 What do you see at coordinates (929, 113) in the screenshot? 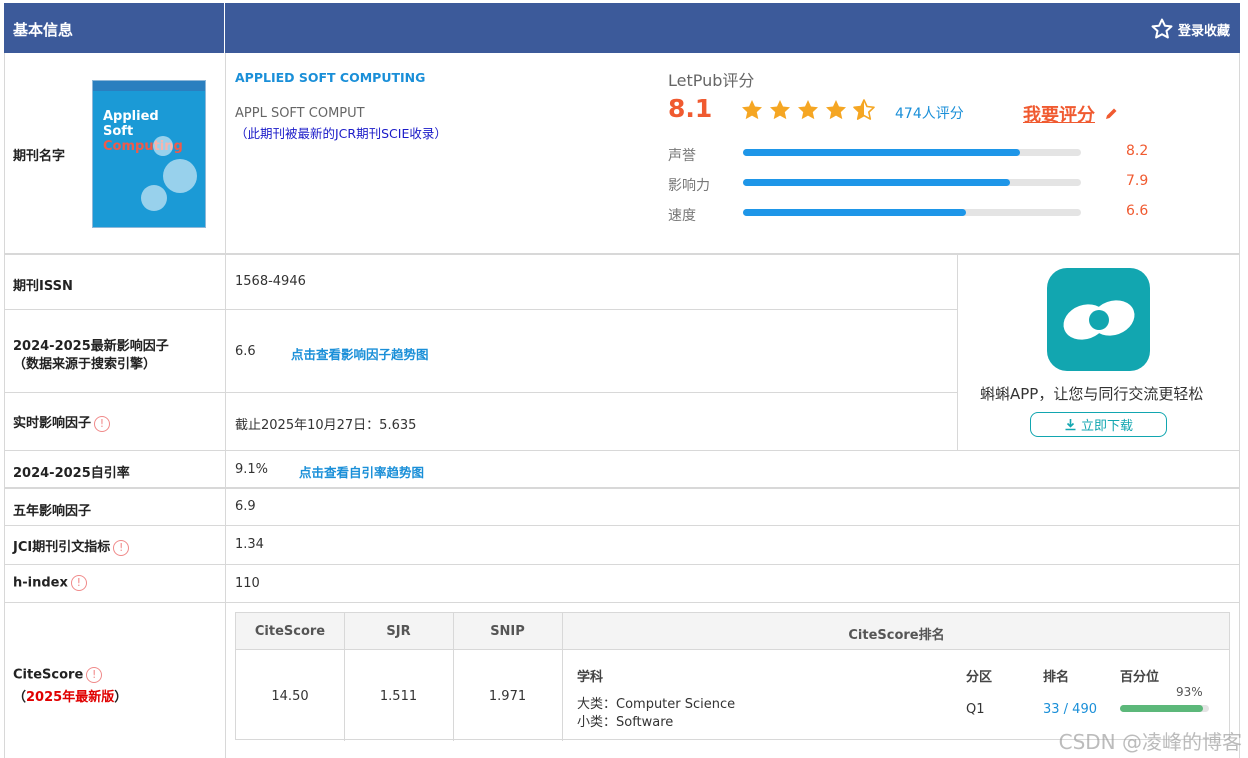
I see `reviews-count-link: 474人评分` at bounding box center [929, 113].